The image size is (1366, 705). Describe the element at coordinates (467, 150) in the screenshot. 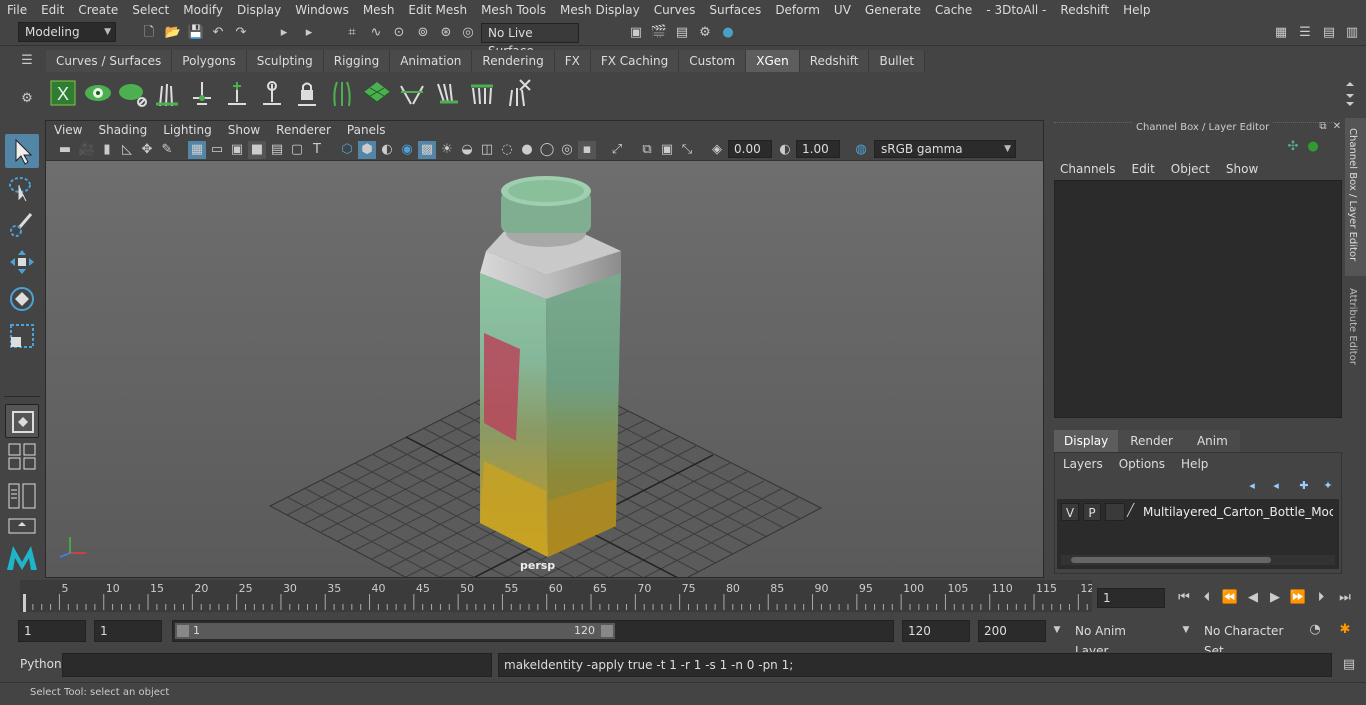

I see `ambient-occlusion-icon: ◒` at that location.